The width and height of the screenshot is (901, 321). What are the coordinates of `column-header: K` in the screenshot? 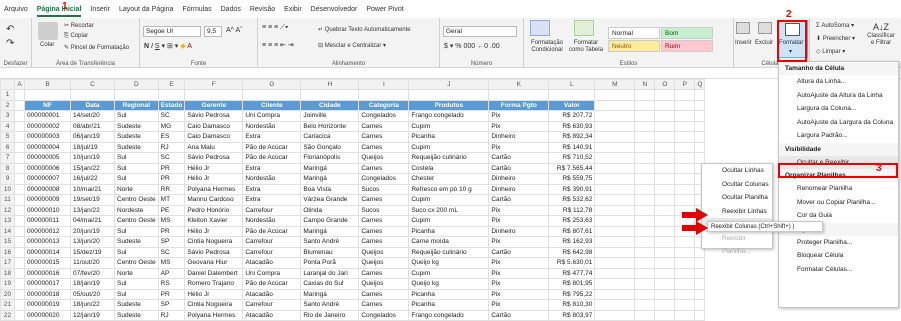 It's located at (519, 84).